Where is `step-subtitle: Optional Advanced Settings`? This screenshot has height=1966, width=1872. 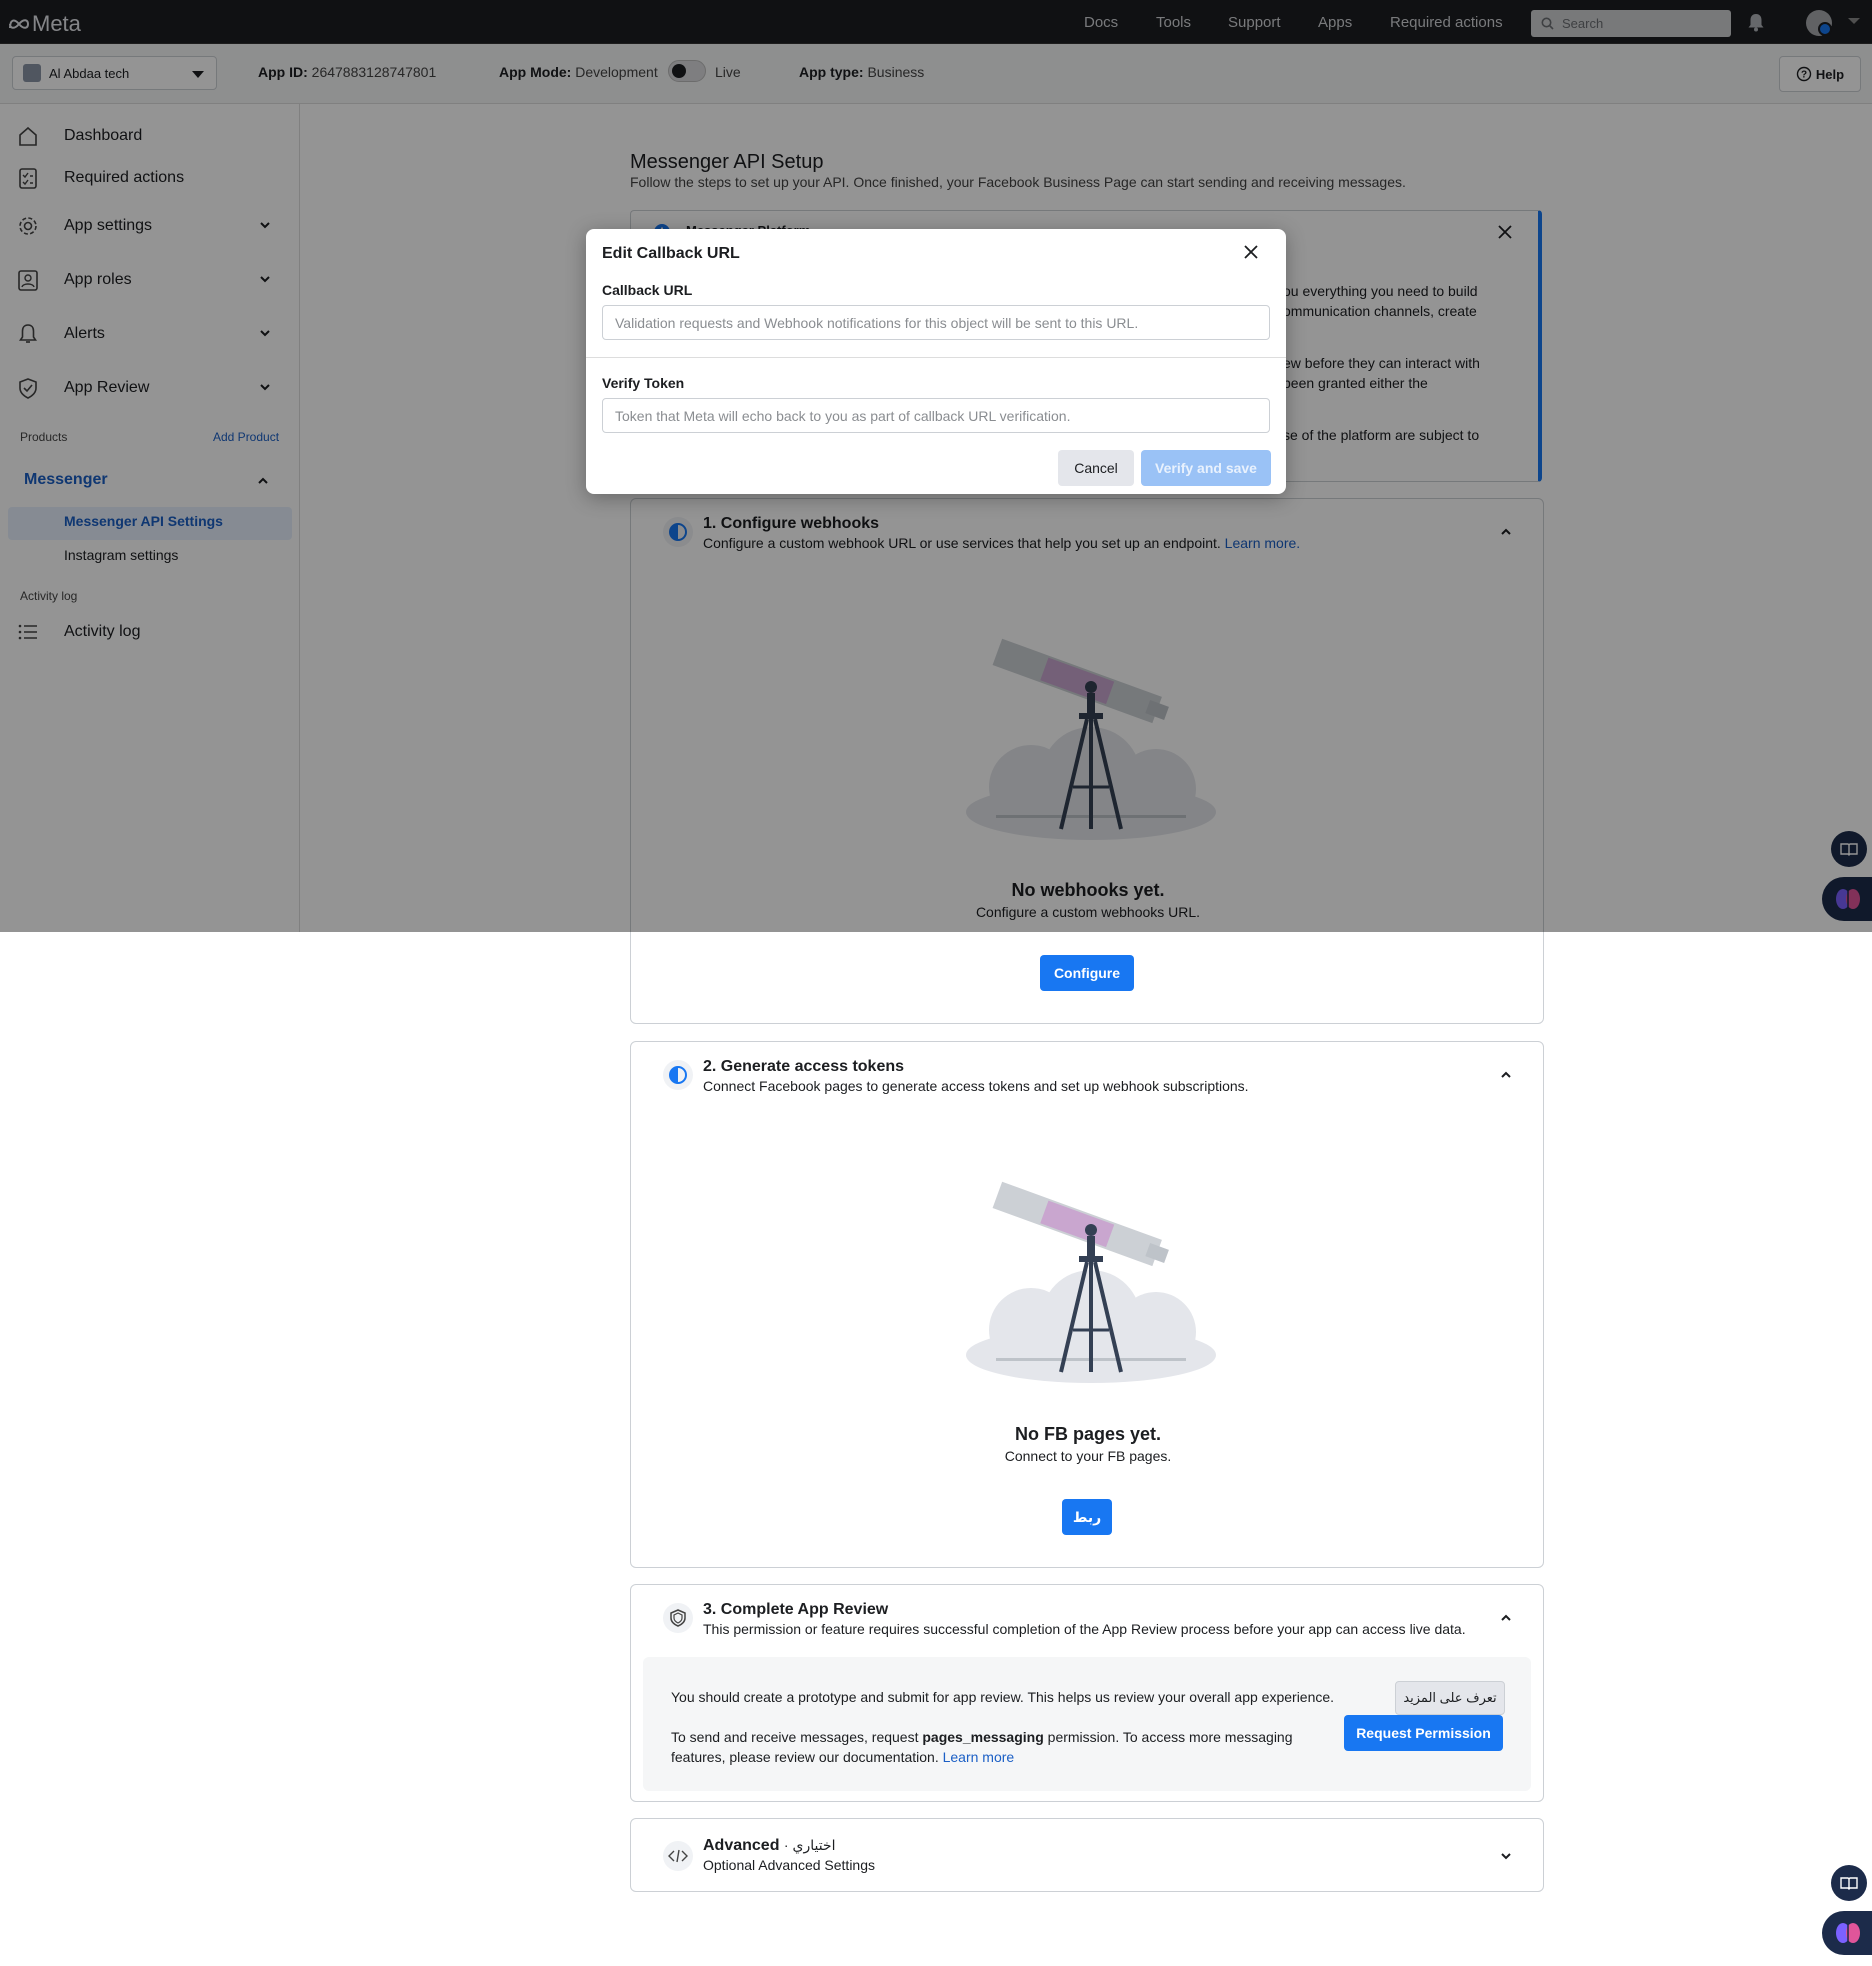 step-subtitle: Optional Advanced Settings is located at coordinates (789, 1865).